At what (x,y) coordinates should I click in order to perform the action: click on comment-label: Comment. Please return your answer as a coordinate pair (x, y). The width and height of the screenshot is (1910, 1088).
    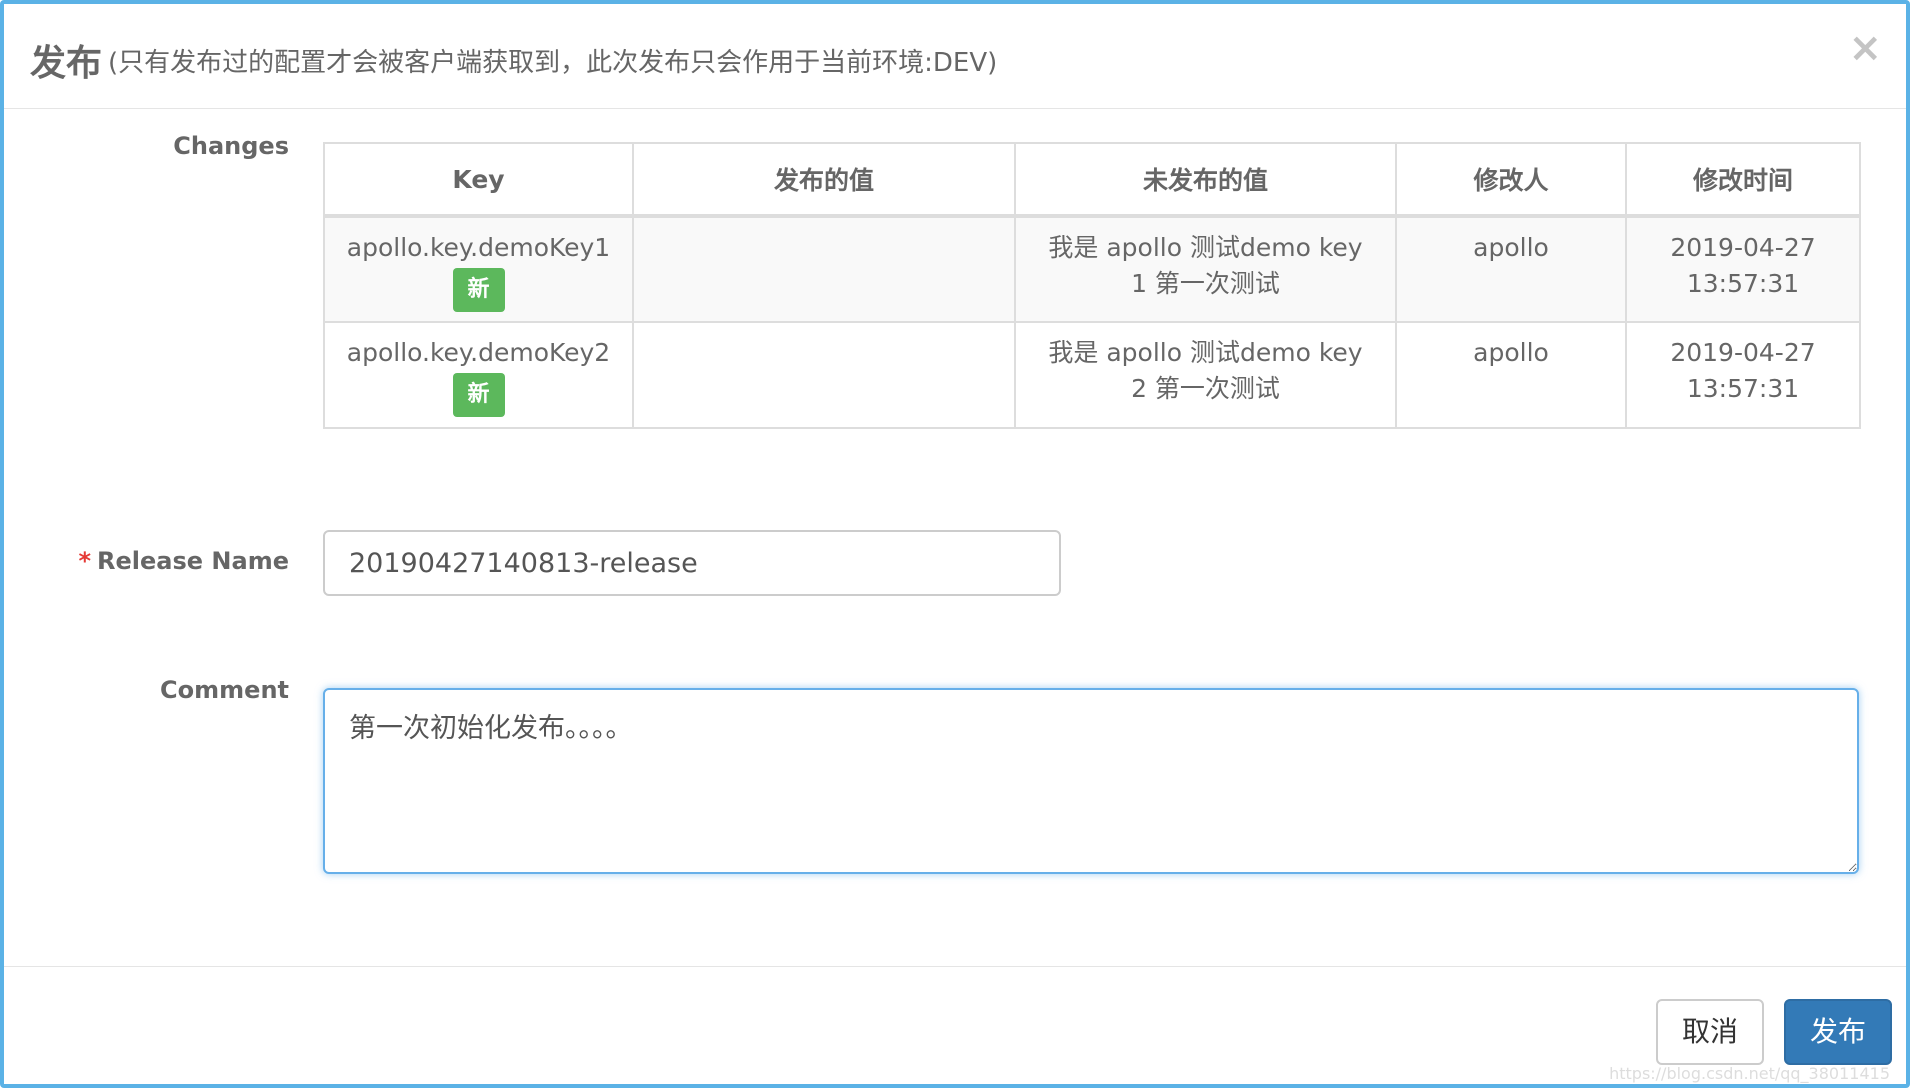
    Looking at the image, I should click on (224, 690).